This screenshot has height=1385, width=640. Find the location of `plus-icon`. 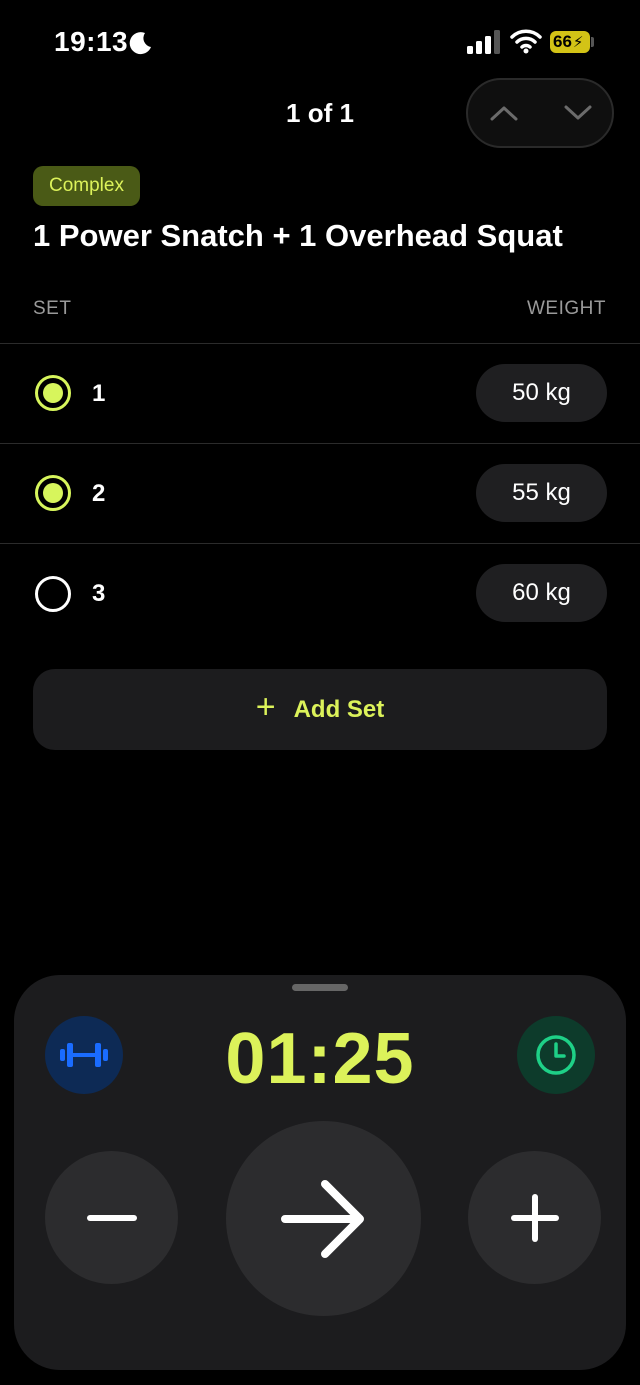

plus-icon is located at coordinates (534, 1217).